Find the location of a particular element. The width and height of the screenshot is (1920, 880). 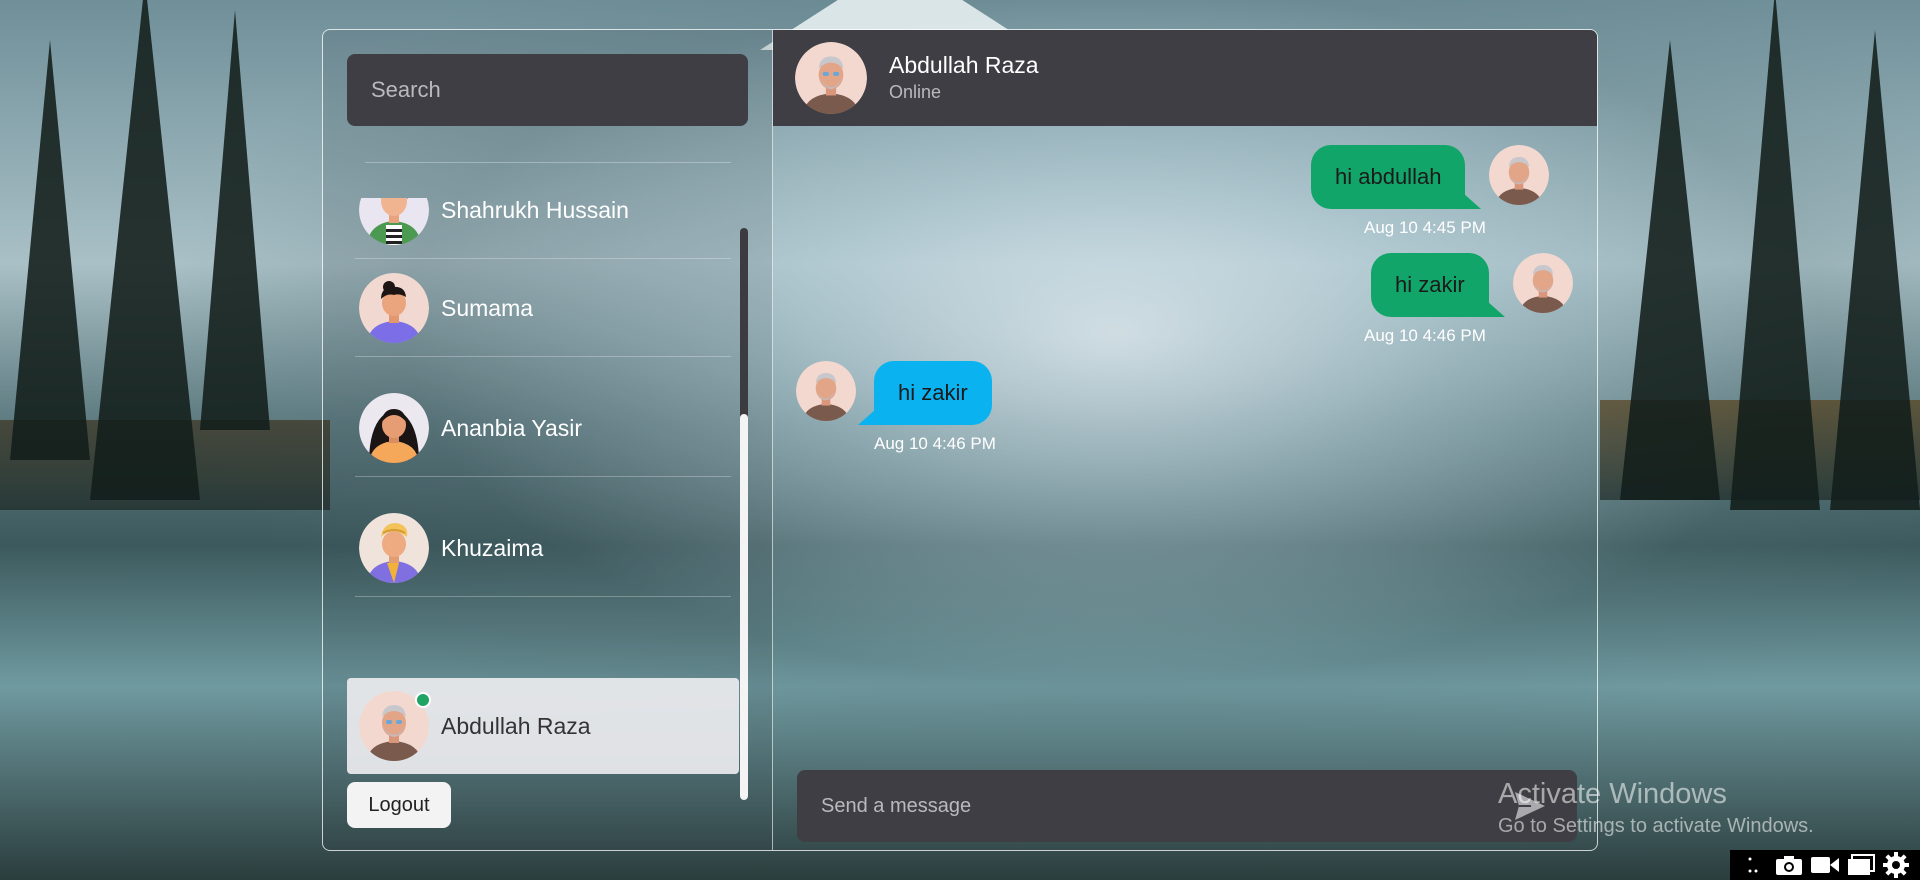

chat-header: Abdullah Raza Online is located at coordinates (1185, 78).